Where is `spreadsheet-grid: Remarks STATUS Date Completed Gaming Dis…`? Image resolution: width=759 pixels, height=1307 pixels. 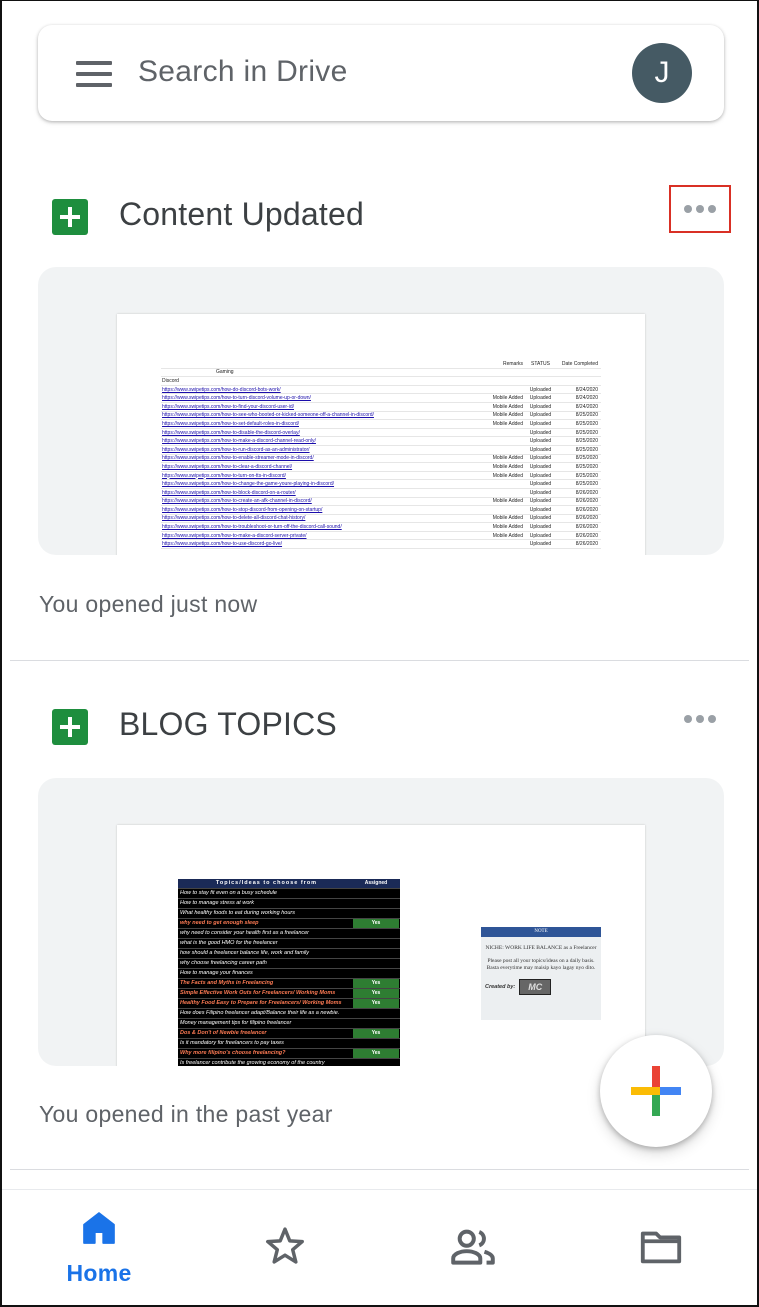
spreadsheet-grid: Remarks STATUS Date Completed Gaming Dis… is located at coordinates (381, 455).